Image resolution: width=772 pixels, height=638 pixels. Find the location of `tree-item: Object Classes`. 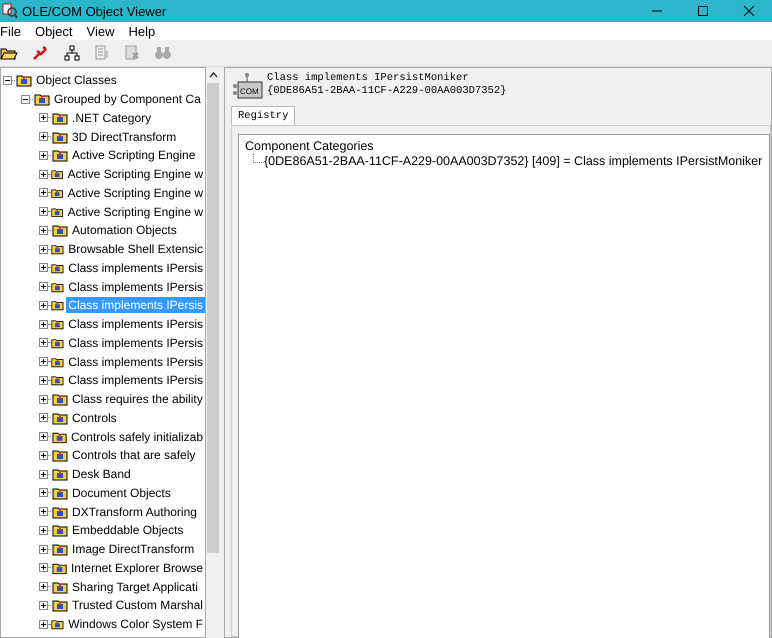

tree-item: Object Classes is located at coordinates (76, 80).